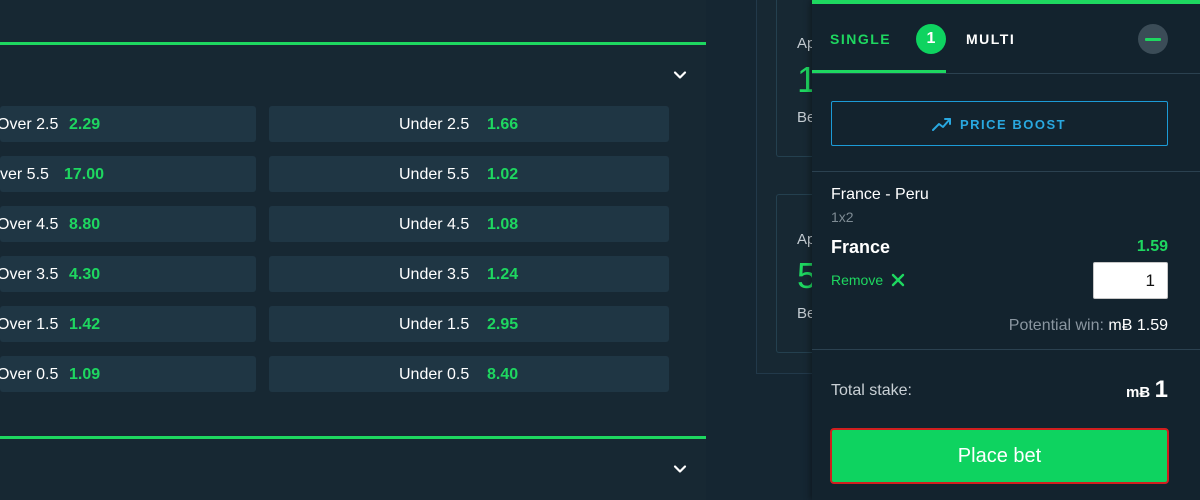 This screenshot has width=1200, height=500. I want to click on odds-button-under: Under 0.5 8.40, so click(469, 374).